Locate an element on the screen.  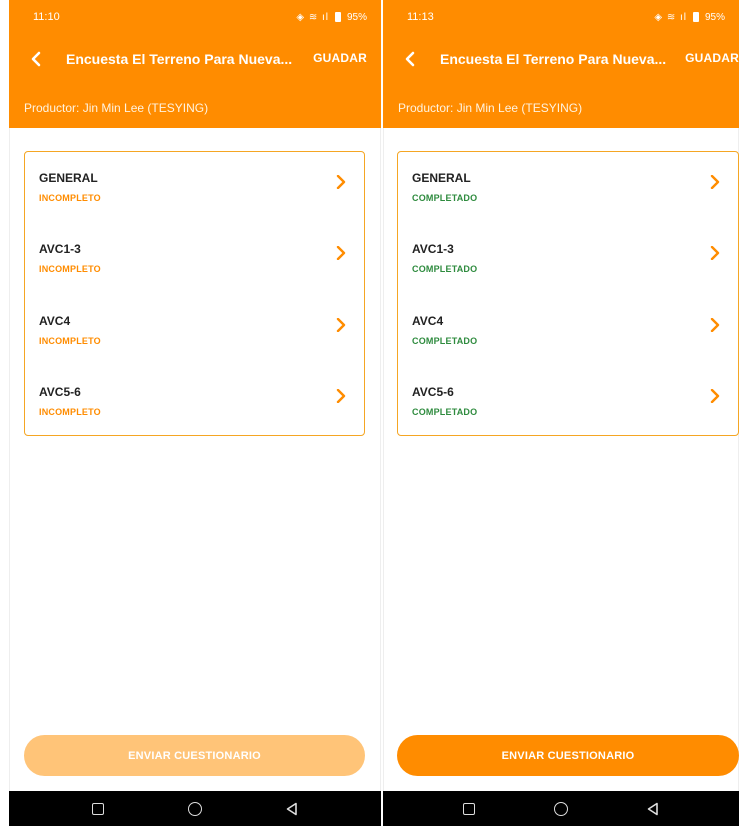
section-row-avc1-3: AVC1-3 INCOMPLETO is located at coordinates (194, 270).